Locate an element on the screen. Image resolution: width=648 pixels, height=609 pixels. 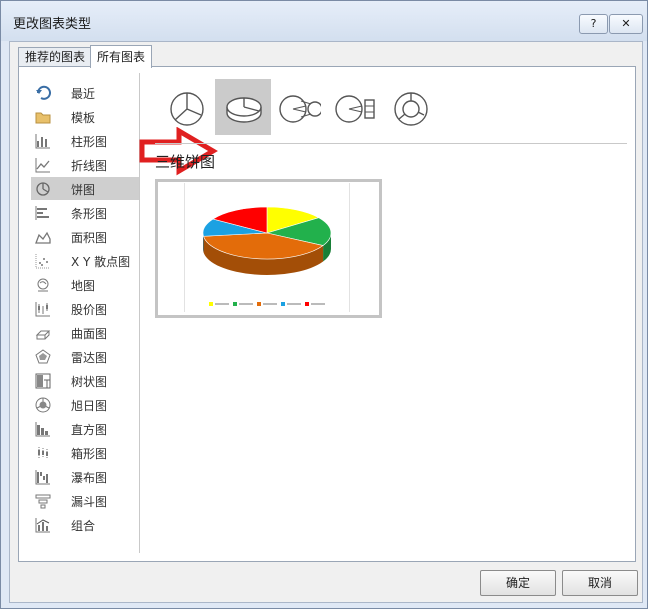
chart-category-item: 条形图 is located at coordinates (85, 212).